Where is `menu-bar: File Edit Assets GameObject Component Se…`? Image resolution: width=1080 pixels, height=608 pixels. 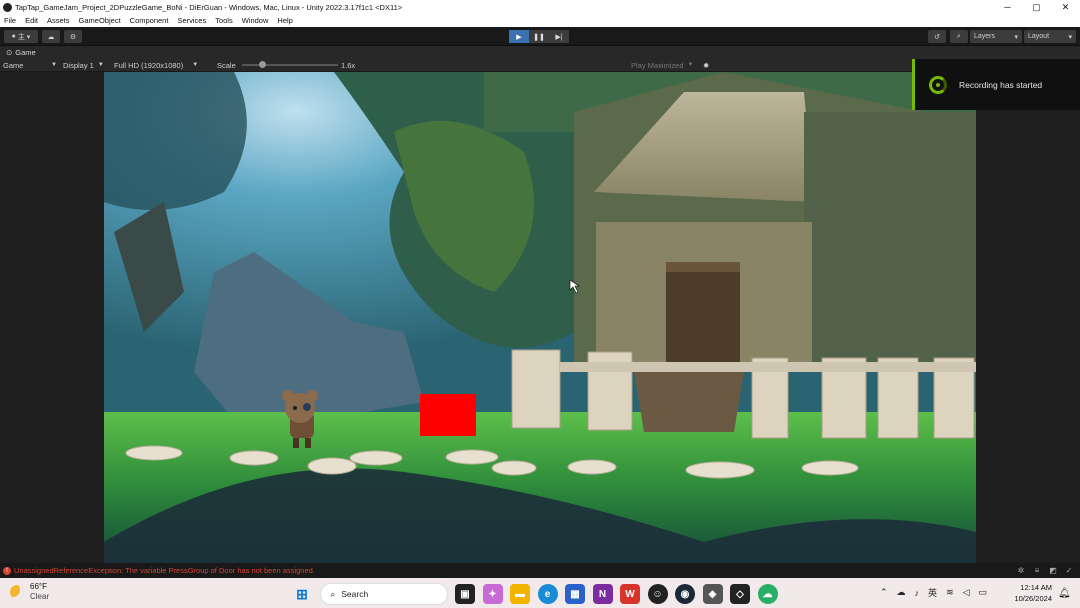
menu-bar: File Edit Assets GameObject Component Se… is located at coordinates (540, 20).